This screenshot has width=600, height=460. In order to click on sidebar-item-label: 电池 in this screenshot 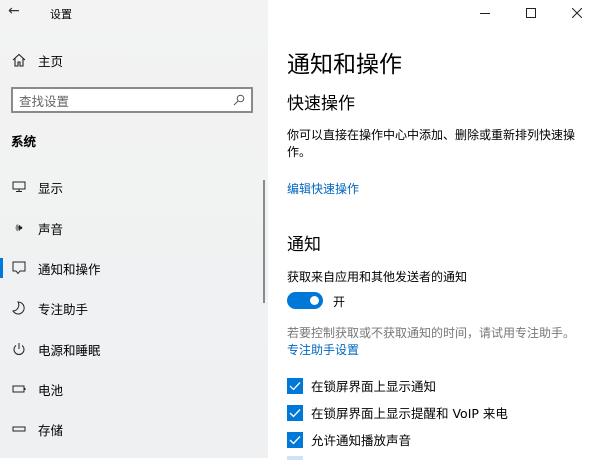, I will do `click(51, 390)`.